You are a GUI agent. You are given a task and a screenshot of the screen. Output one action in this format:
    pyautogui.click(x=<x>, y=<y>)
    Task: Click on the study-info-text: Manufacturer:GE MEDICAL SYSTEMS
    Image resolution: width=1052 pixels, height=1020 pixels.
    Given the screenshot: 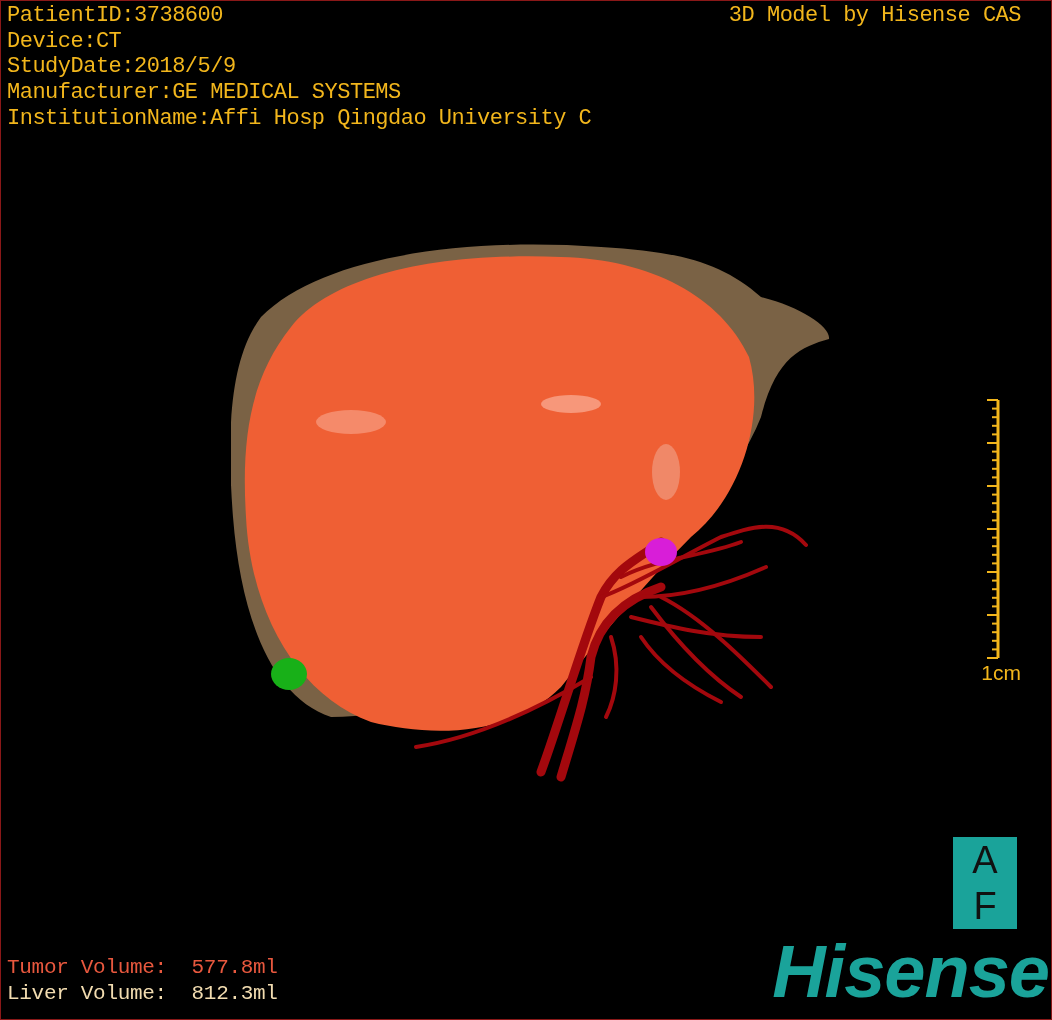 What is the action you would take?
    pyautogui.click(x=204, y=93)
    